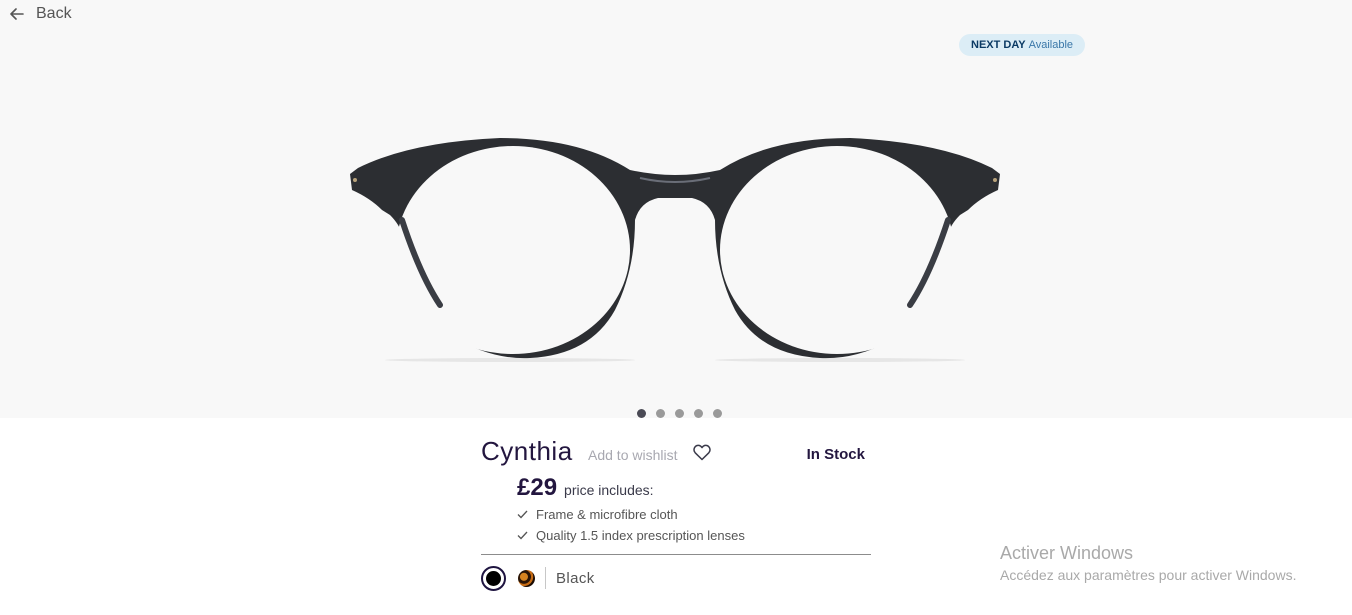 Image resolution: width=1352 pixels, height=615 pixels. I want to click on carousel-dots, so click(679, 413).